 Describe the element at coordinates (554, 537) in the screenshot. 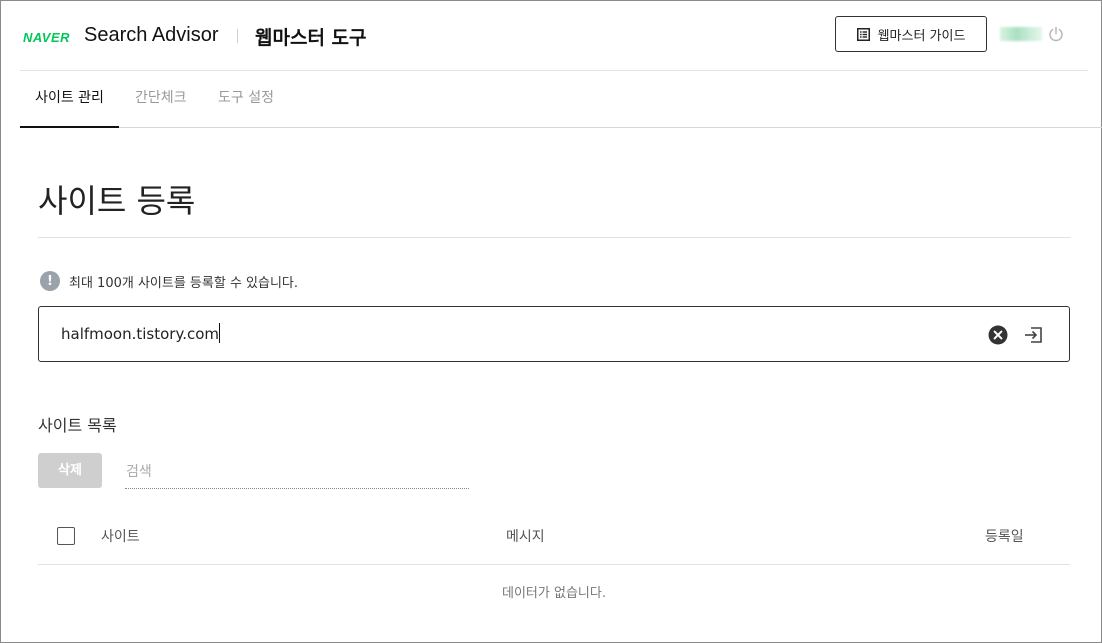

I see `table-header: 사이트 메시지 등록일` at that location.